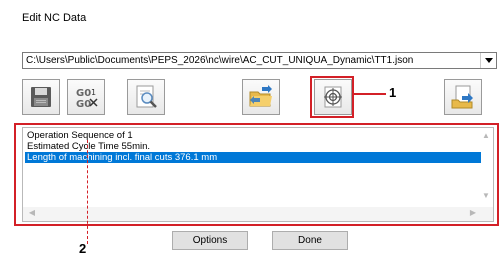 The width and height of the screenshot is (501, 256). I want to click on target-button-highlight, so click(332, 97).